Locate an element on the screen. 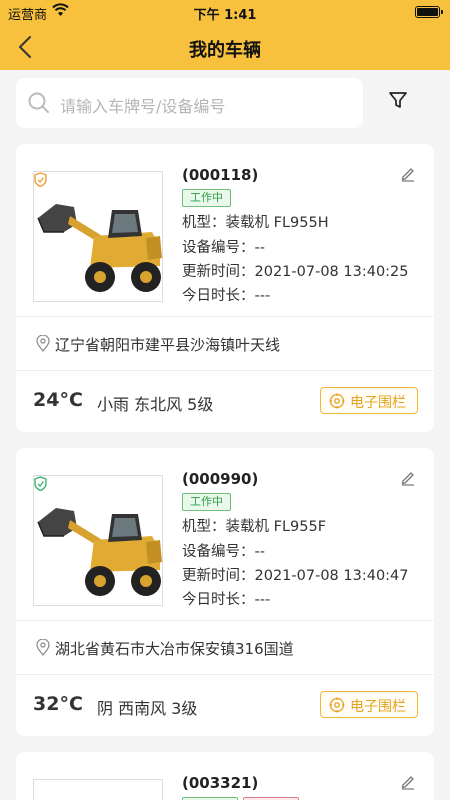 This screenshot has width=450, height=800. update-row: 更新时间：2021-07-08 13:40:25 is located at coordinates (295, 270).